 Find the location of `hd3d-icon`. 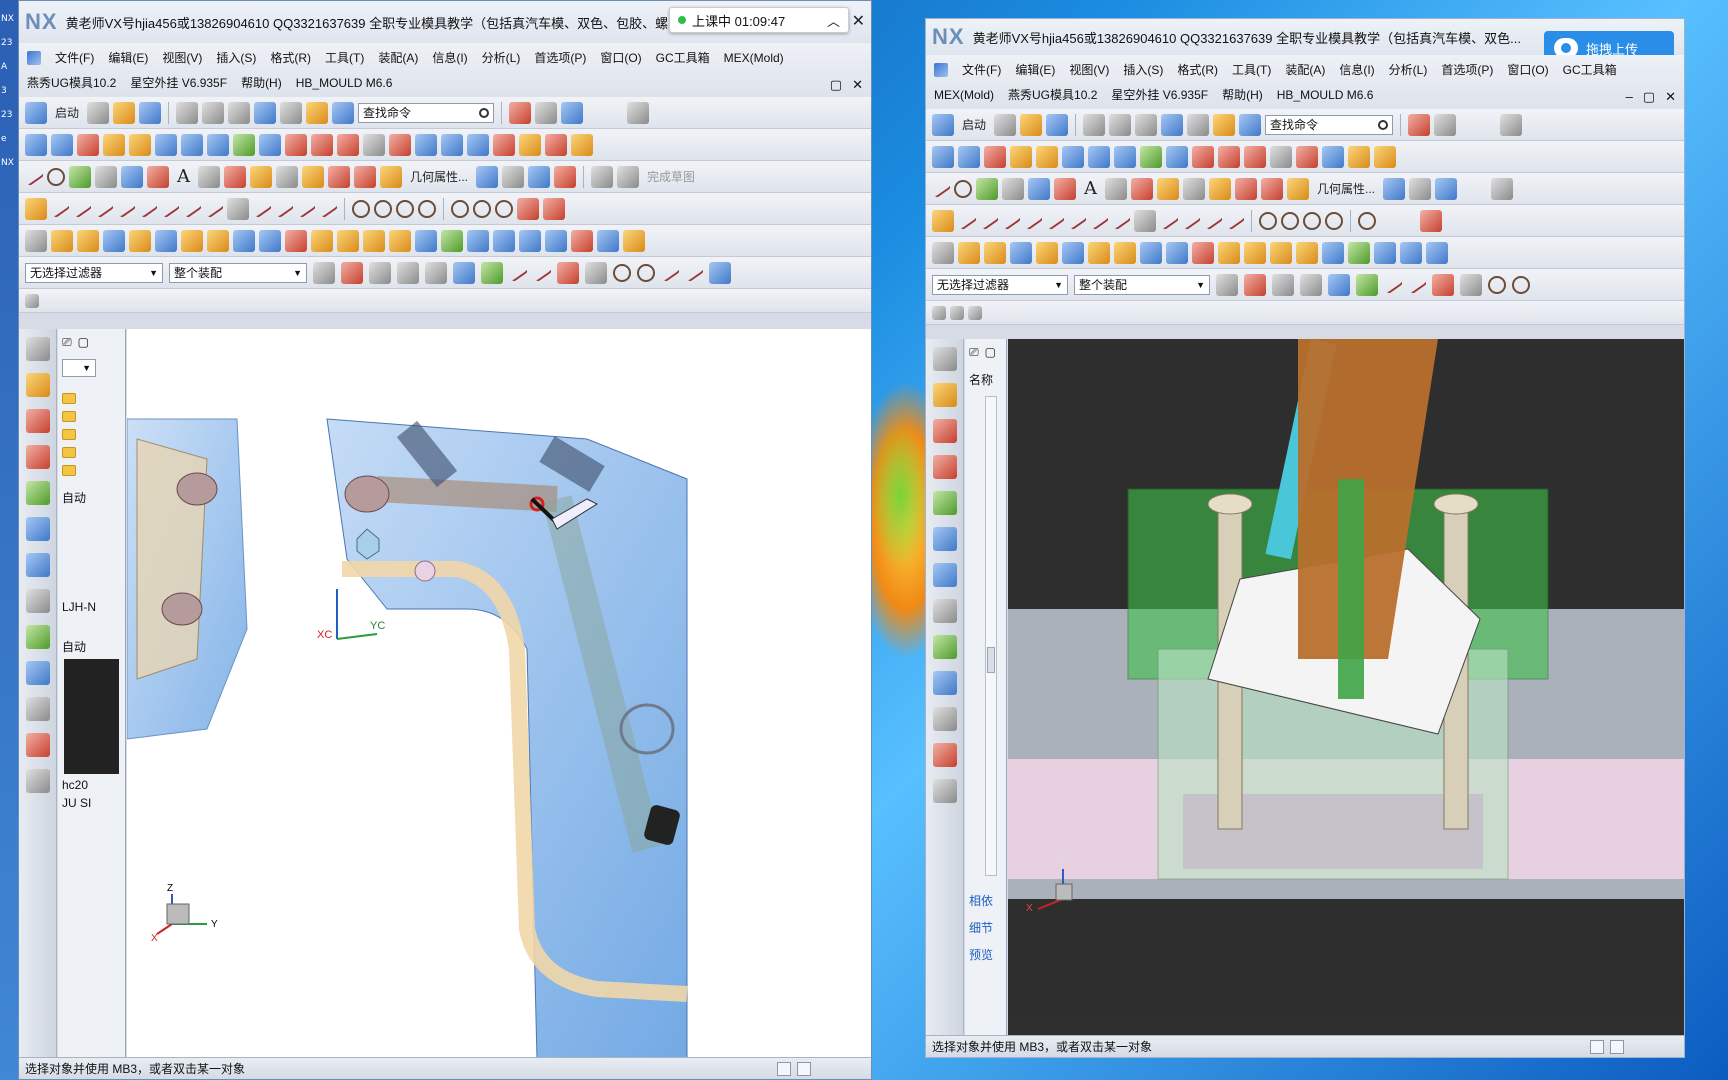

hd3d-icon is located at coordinates (944, 539).